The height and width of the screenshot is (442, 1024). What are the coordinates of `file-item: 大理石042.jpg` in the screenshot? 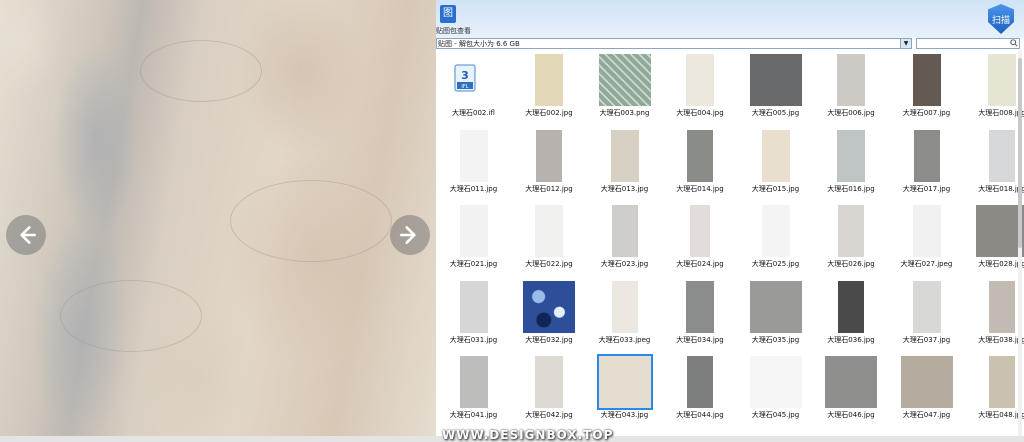 It's located at (549, 389).